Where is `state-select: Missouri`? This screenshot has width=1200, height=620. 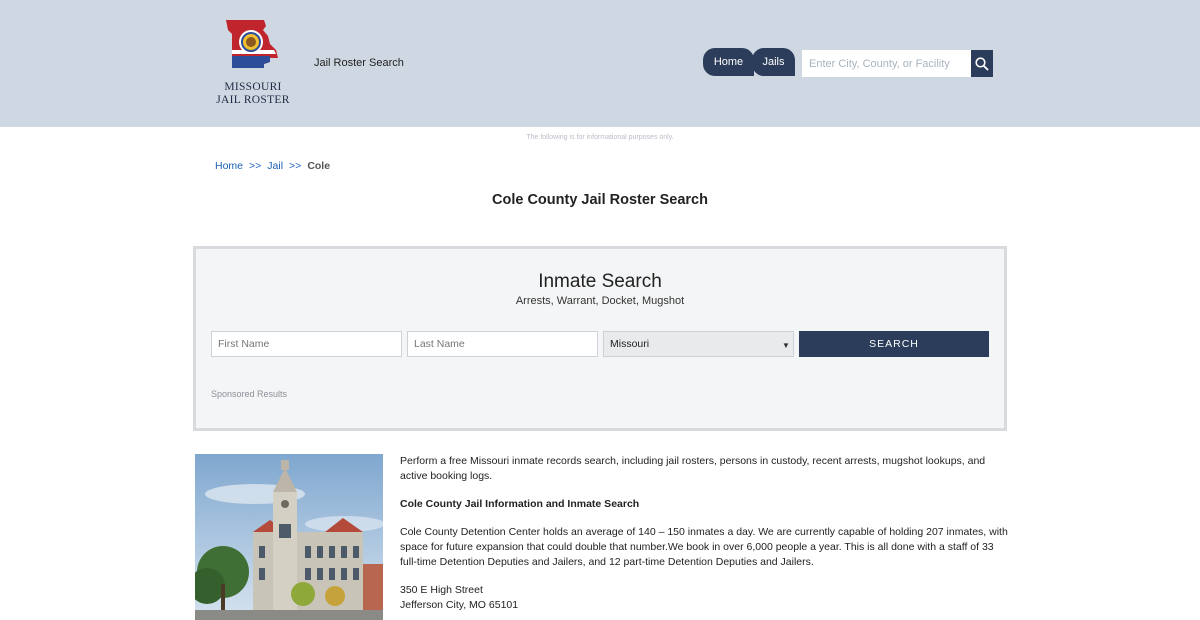
state-select: Missouri is located at coordinates (698, 344).